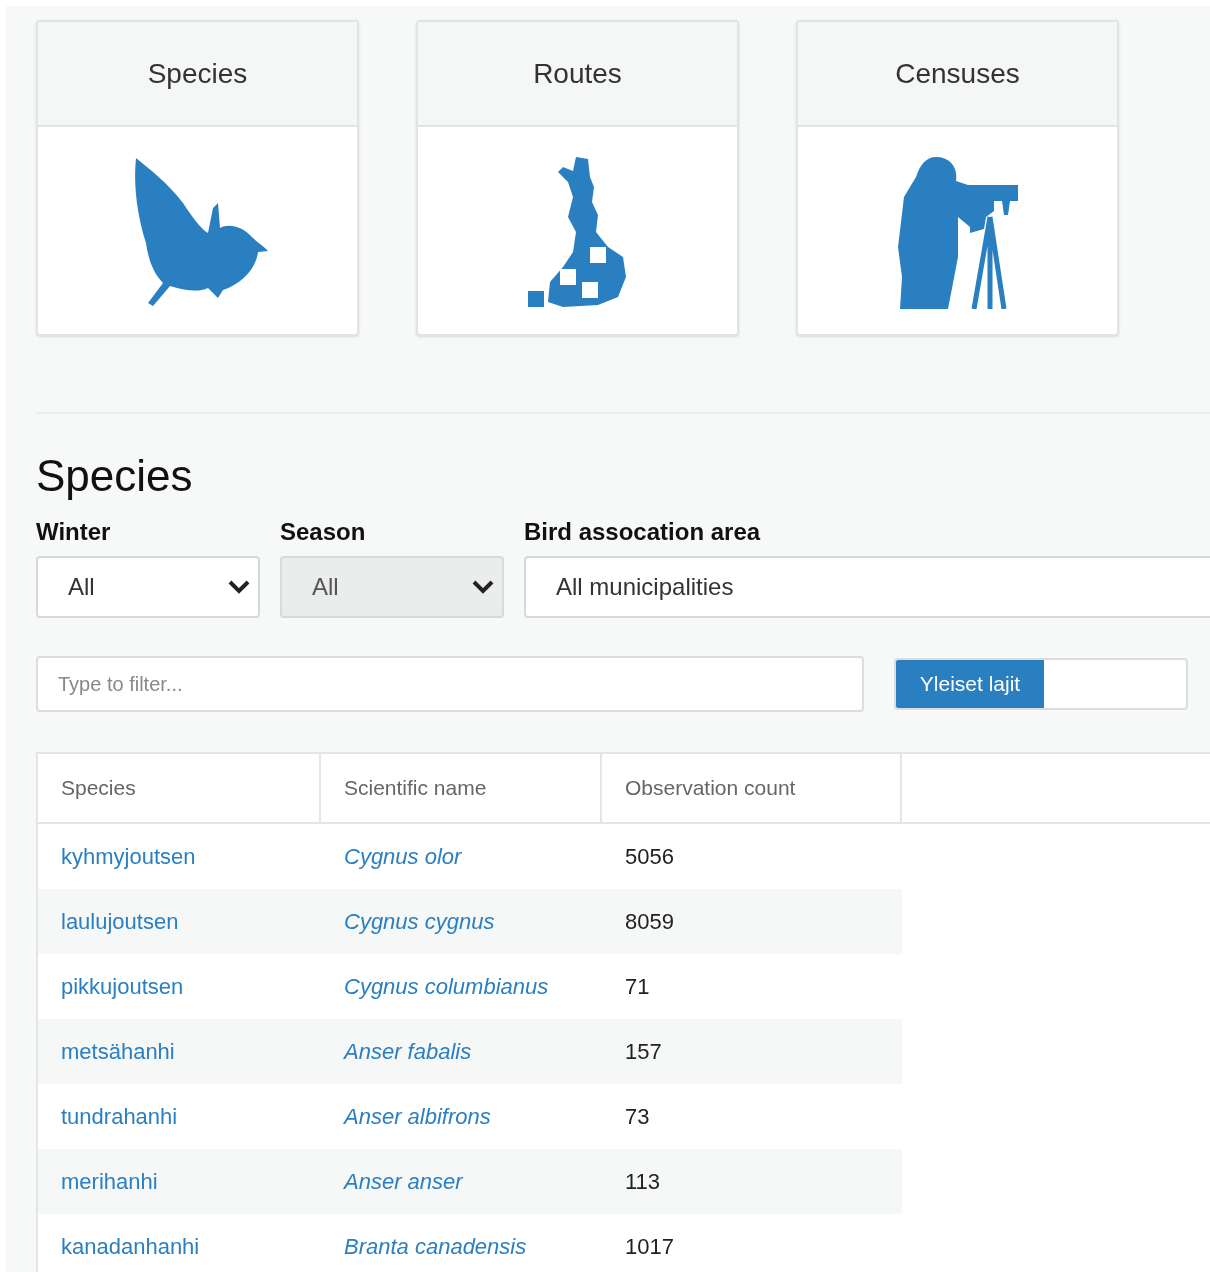 This screenshot has height=1272, width=1210. I want to click on scientific-name-link: Branta canadensis, so click(435, 1246).